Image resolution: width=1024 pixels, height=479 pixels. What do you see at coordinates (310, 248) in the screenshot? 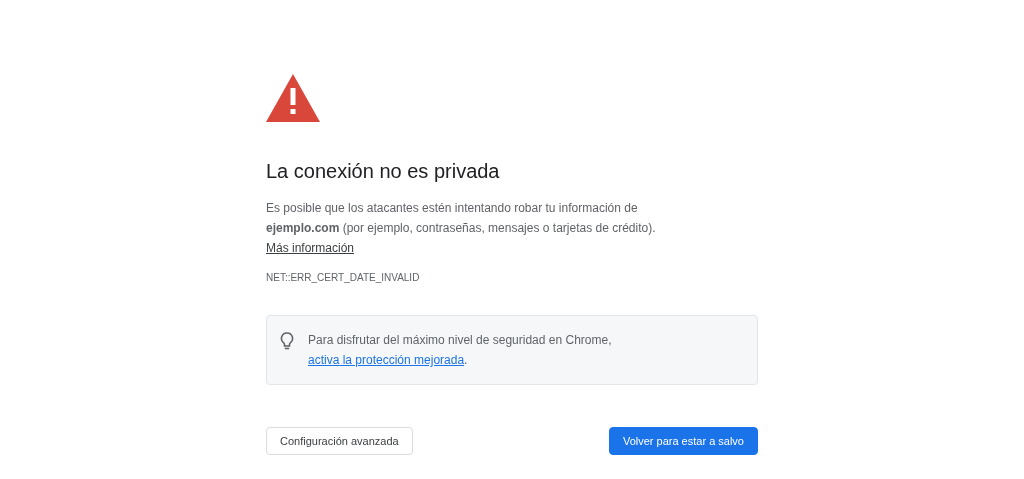
I see `more-info-link: Más información` at bounding box center [310, 248].